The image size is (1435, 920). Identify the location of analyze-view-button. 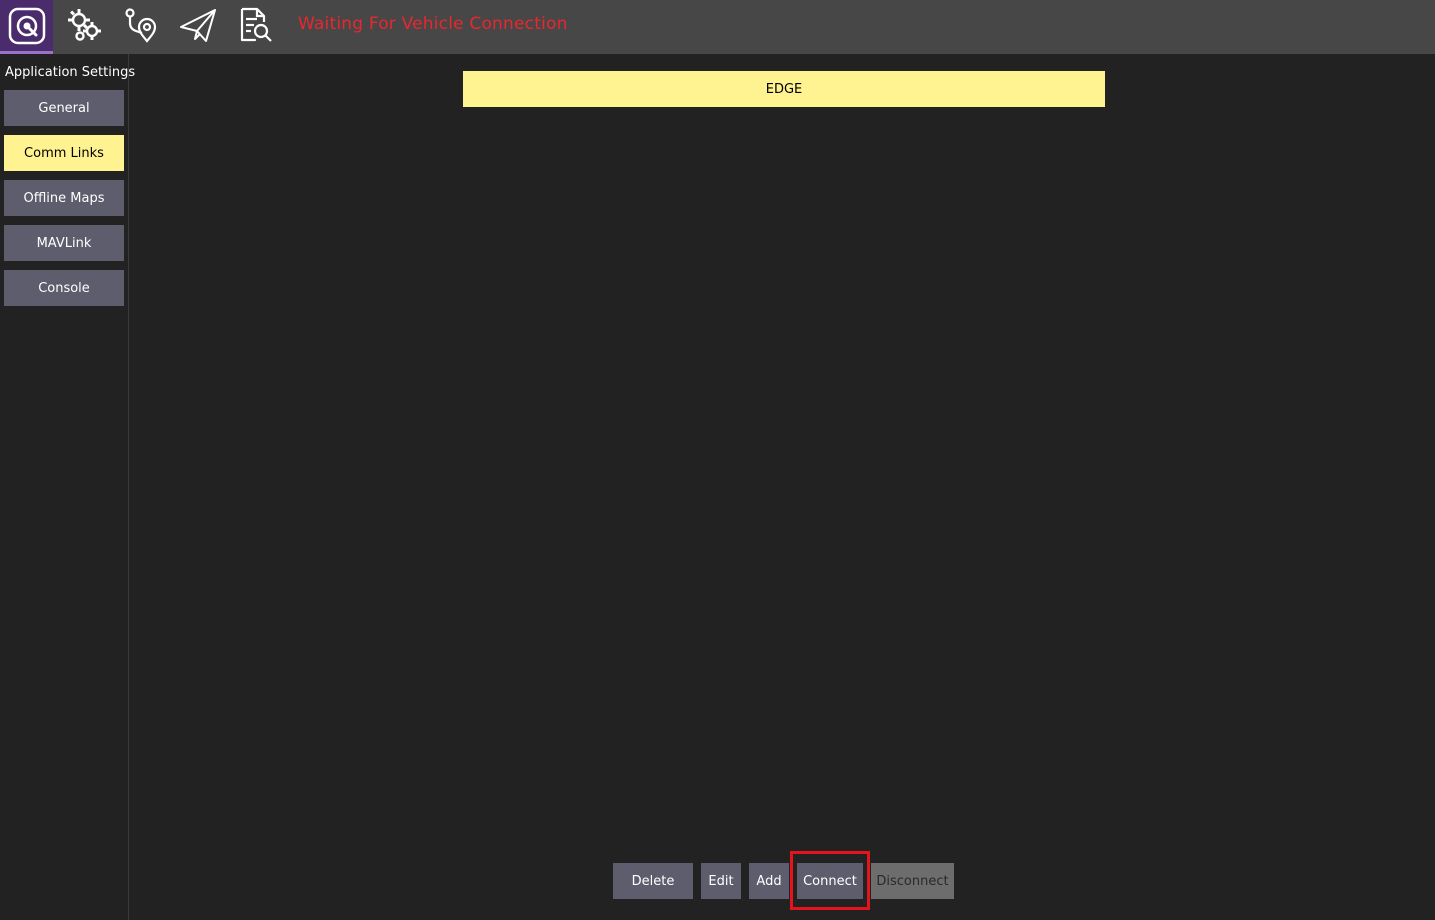
(254, 27).